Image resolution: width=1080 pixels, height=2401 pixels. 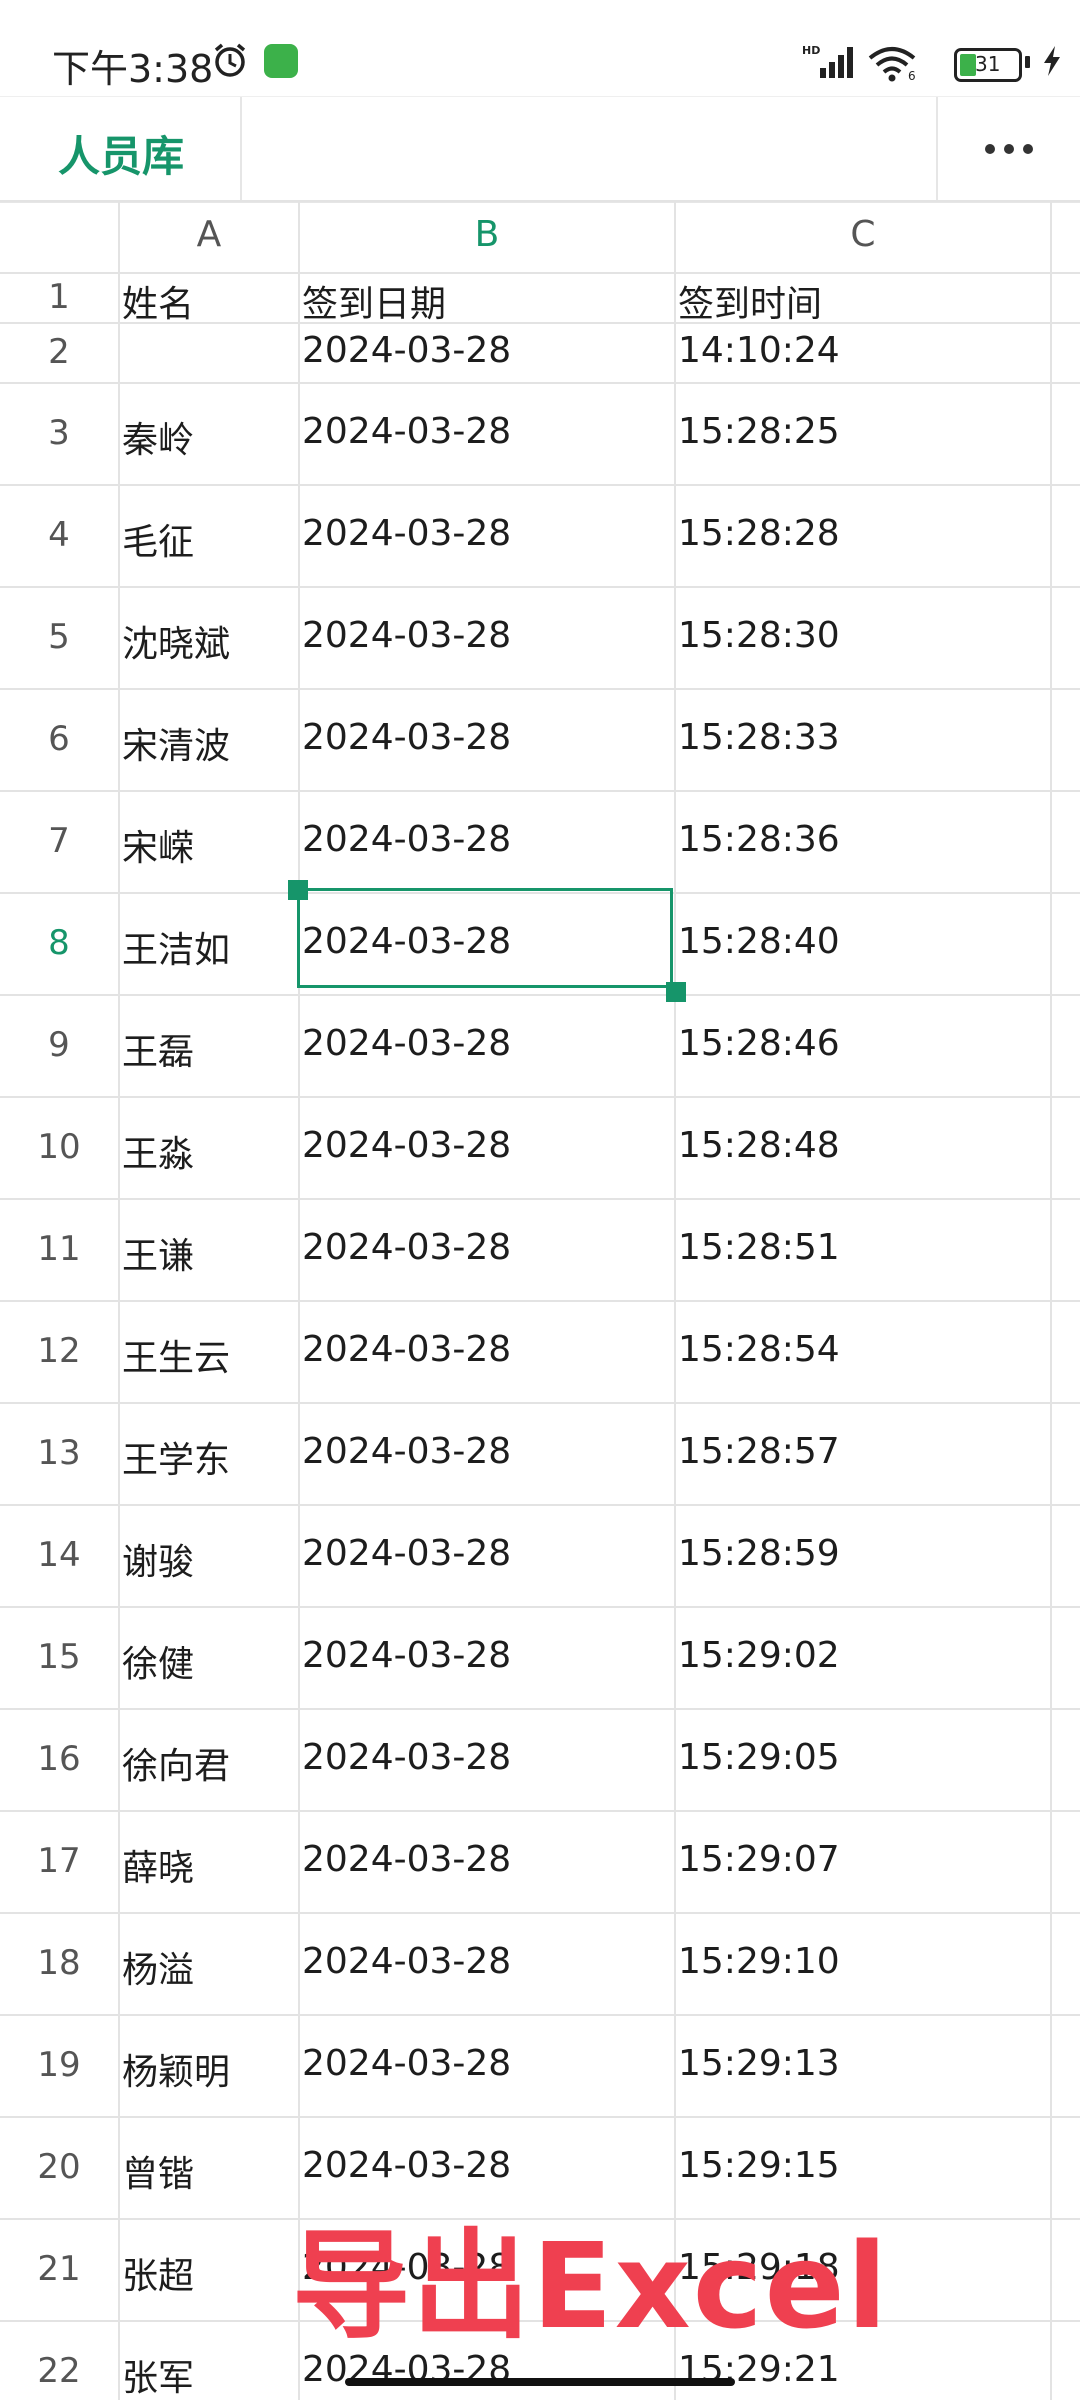 What do you see at coordinates (759, 2063) in the screenshot?
I see `cell-time: 15:29:13` at bounding box center [759, 2063].